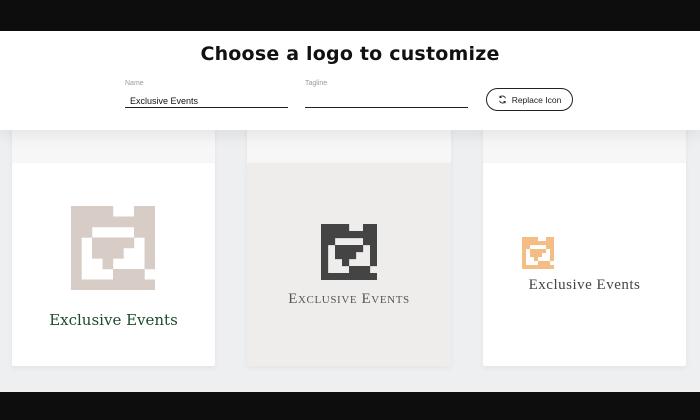 The width and height of the screenshot is (700, 420). What do you see at coordinates (350, 54) in the screenshot?
I see `page-title: Choose a logo to customize` at bounding box center [350, 54].